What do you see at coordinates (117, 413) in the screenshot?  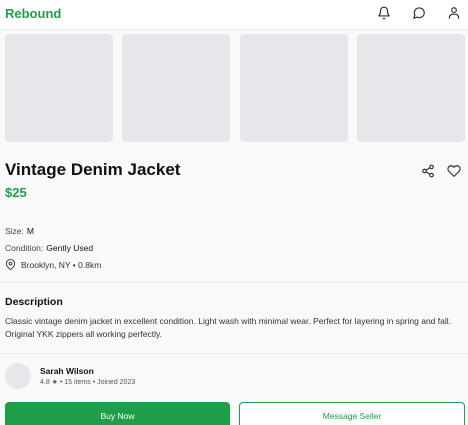 I see `buy-now-button: Buy Now` at bounding box center [117, 413].